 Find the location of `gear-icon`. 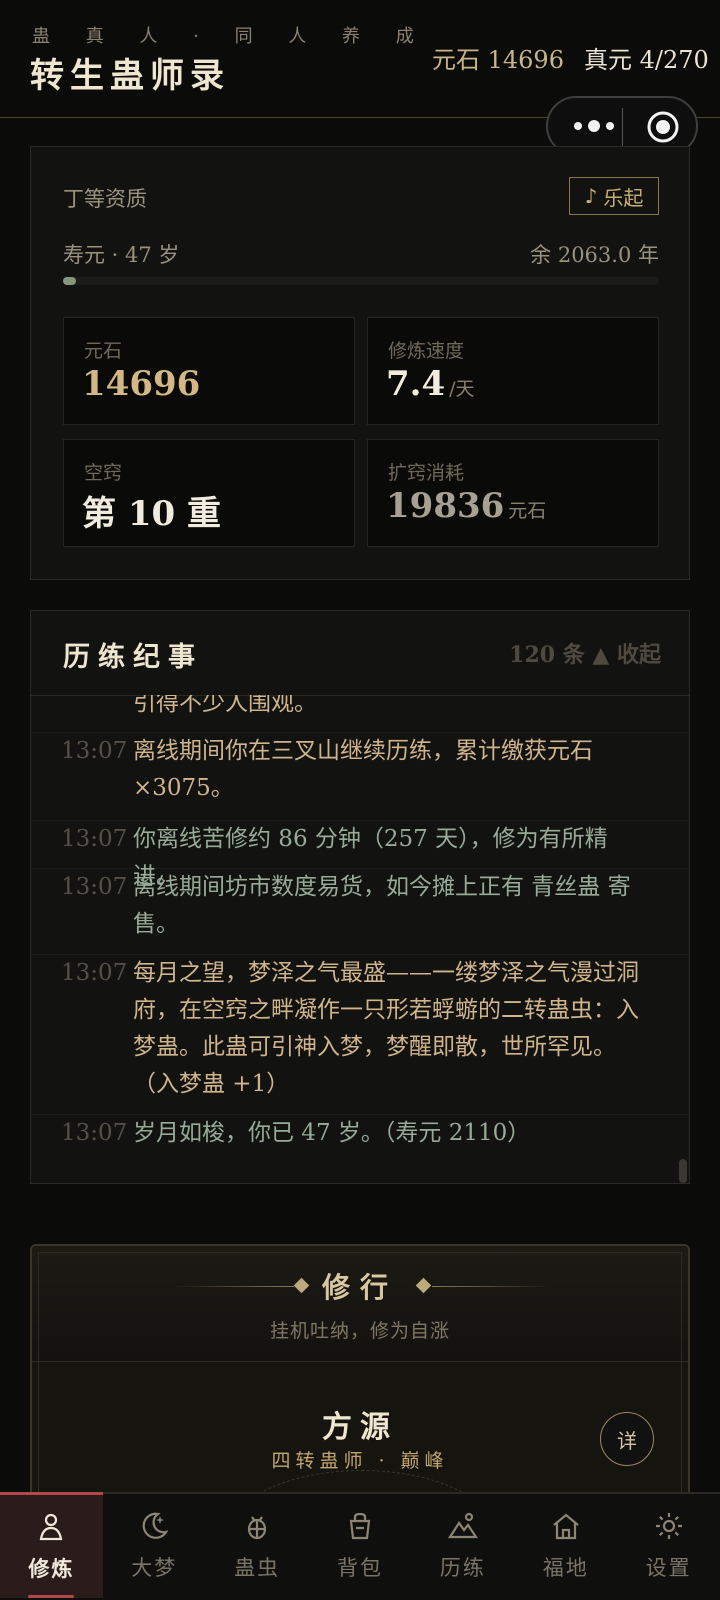

gear-icon is located at coordinates (668, 1526).